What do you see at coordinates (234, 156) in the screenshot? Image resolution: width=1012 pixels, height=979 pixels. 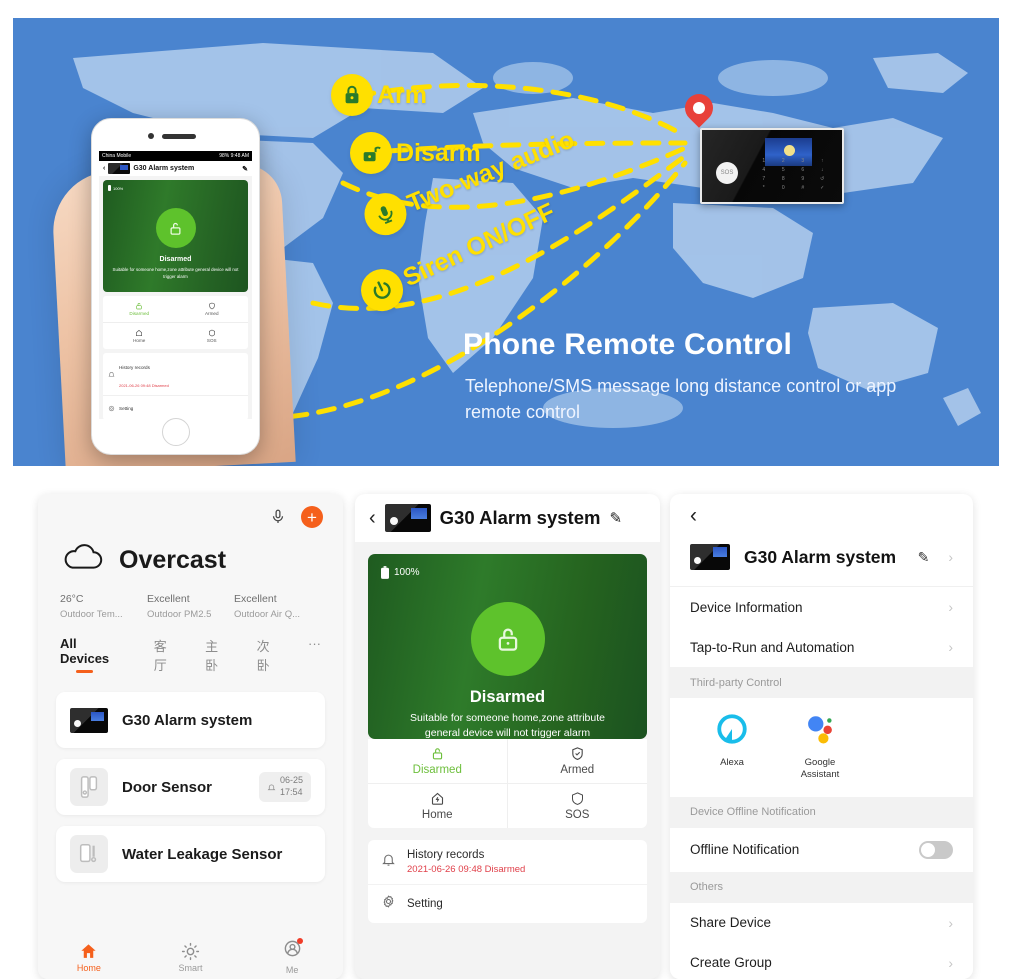 I see `status-right: 98% 9:48 AM` at bounding box center [234, 156].